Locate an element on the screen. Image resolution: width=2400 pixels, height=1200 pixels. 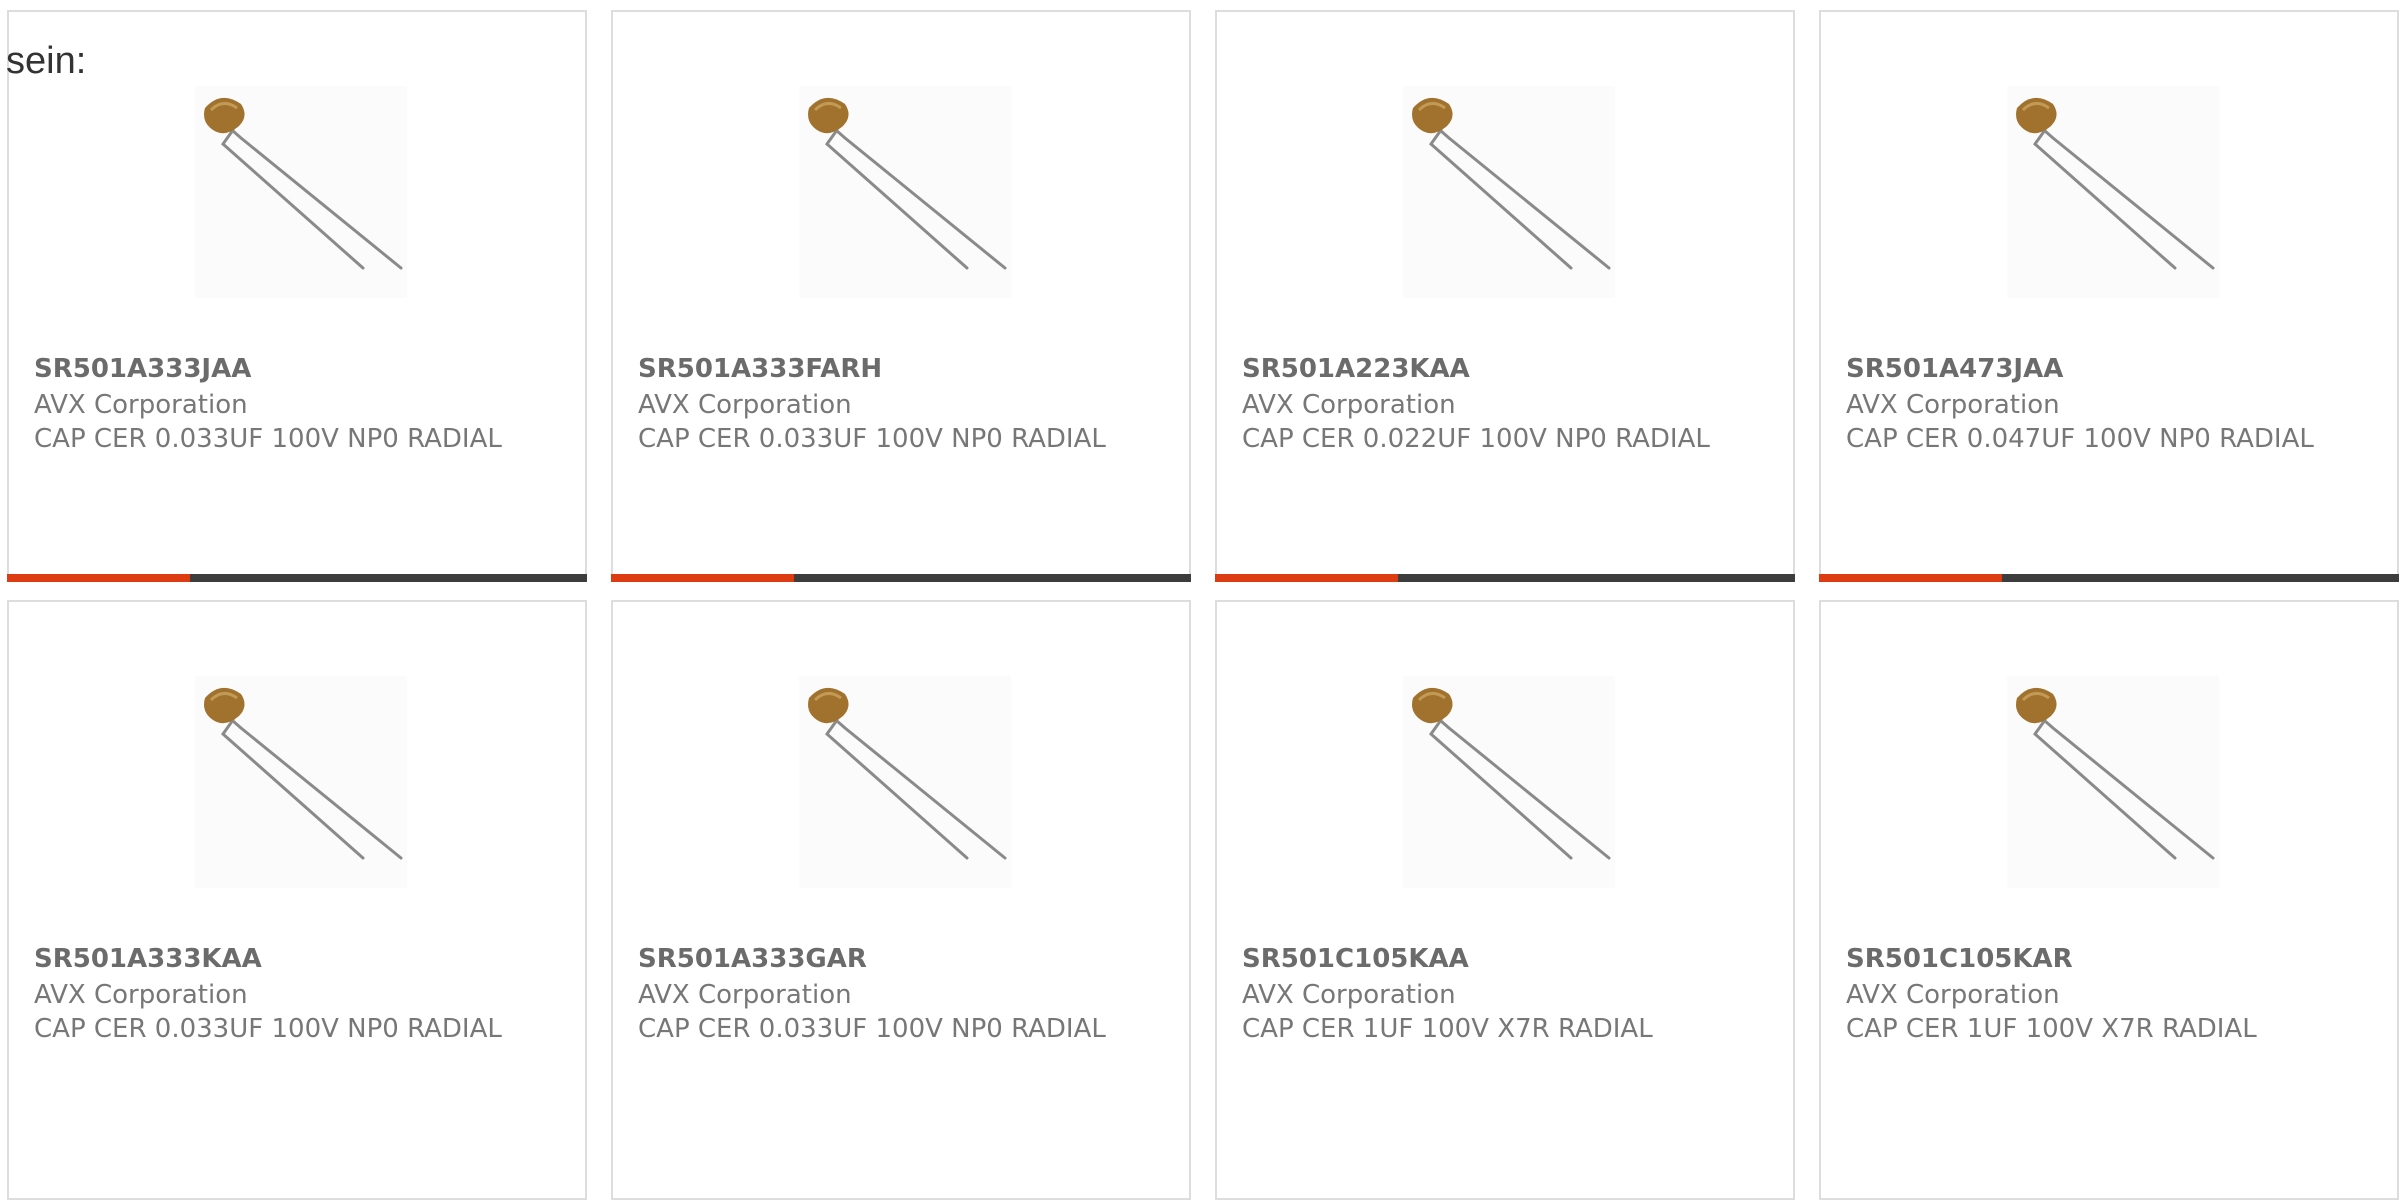
part-number: SR501A333KAA is located at coordinates (148, 959).